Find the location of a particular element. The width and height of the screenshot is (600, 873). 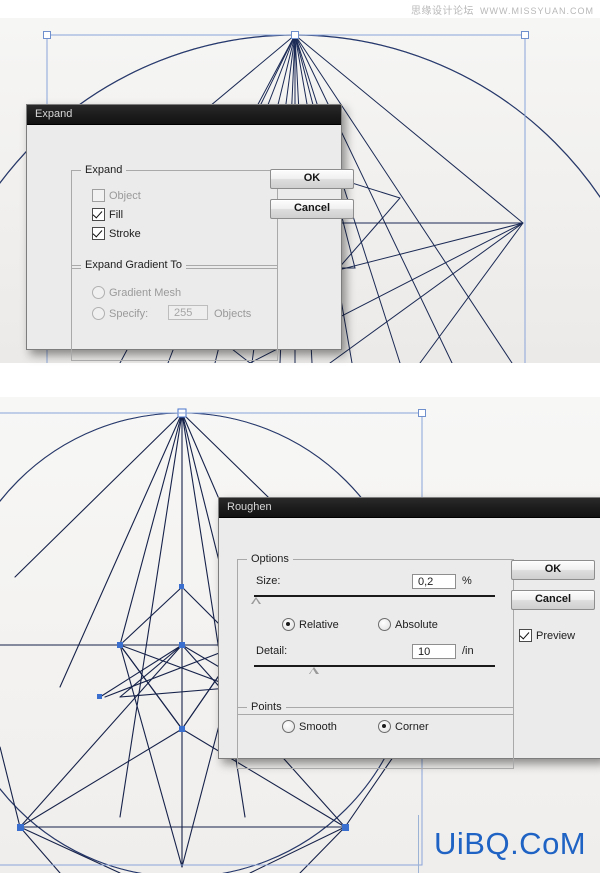

preview-checkbox-label: Preview is located at coordinates (556, 635).